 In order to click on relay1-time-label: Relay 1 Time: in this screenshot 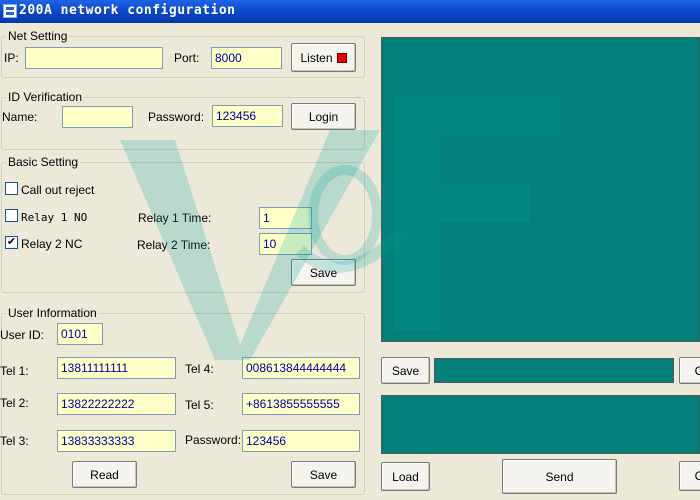, I will do `click(175, 218)`.